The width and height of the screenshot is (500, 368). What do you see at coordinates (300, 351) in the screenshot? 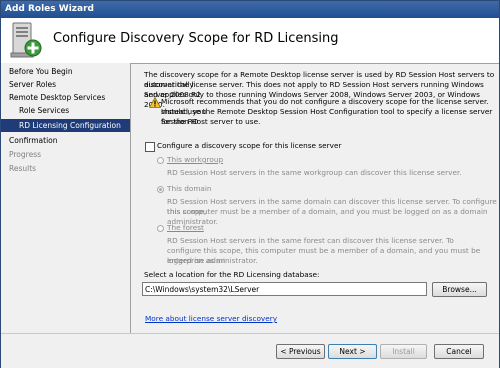
I see `previous-button: < Previous` at bounding box center [300, 351].